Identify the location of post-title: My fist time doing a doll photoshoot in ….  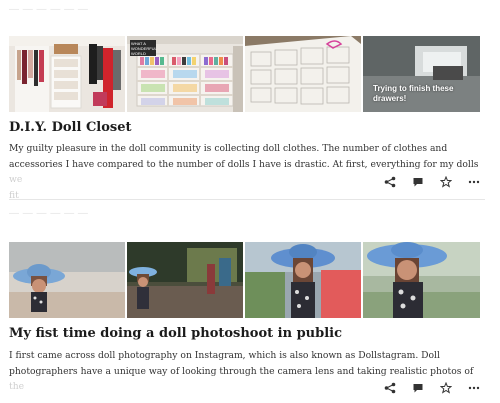
(175, 333).